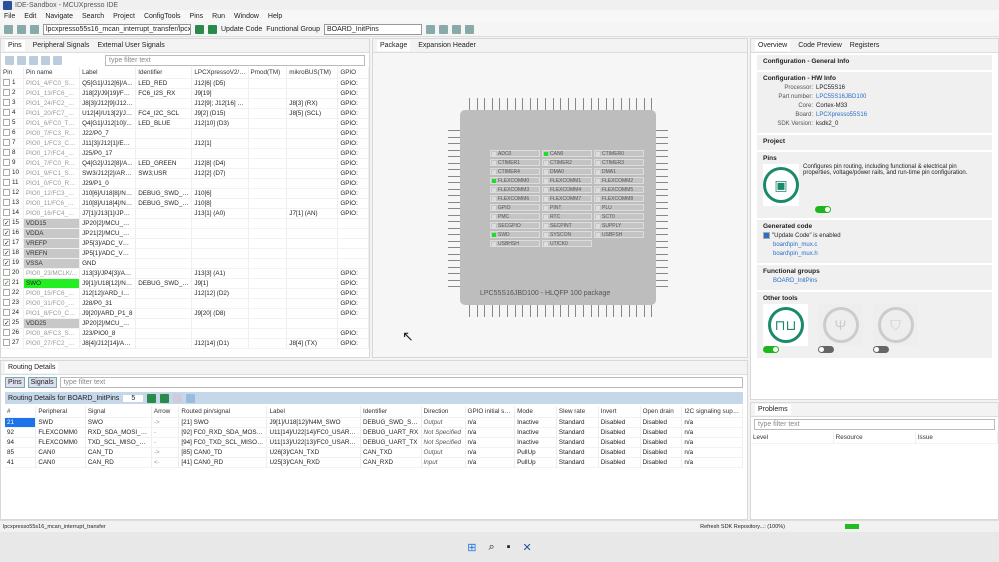  What do you see at coordinates (199, 29) in the screenshot?
I see `home-icon` at bounding box center [199, 29].